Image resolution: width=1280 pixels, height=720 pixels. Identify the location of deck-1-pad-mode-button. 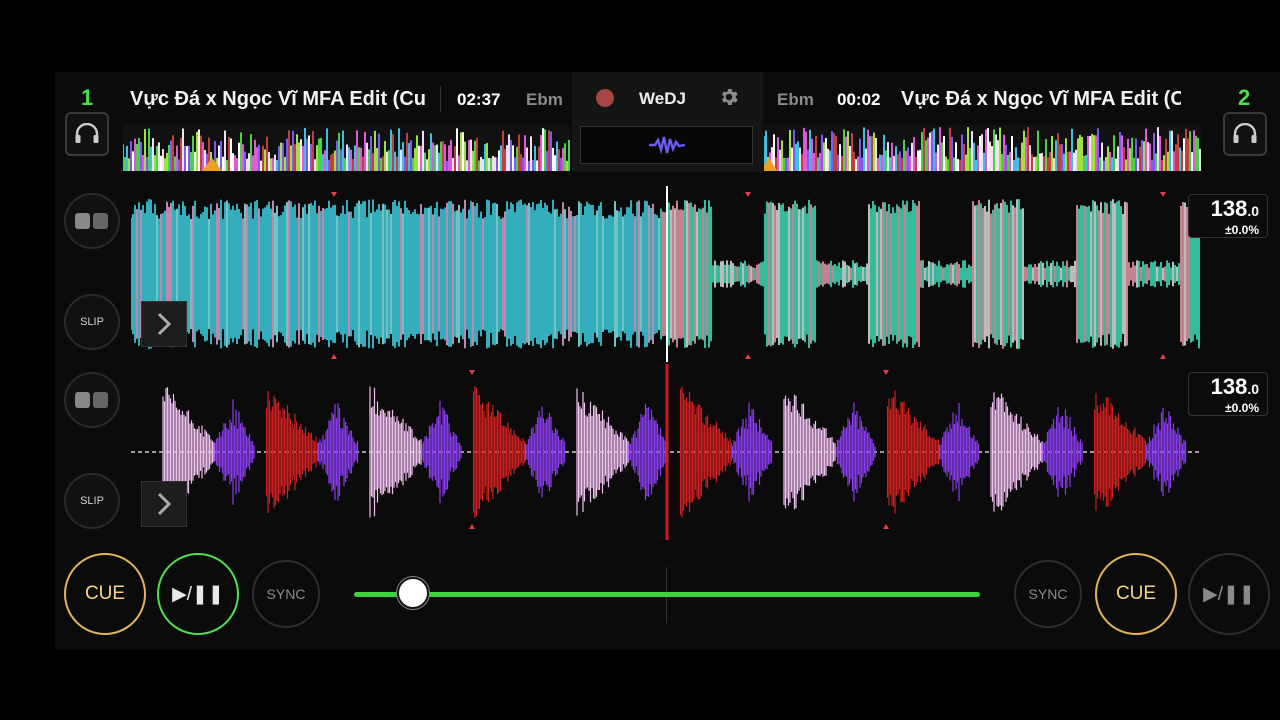
(92, 221).